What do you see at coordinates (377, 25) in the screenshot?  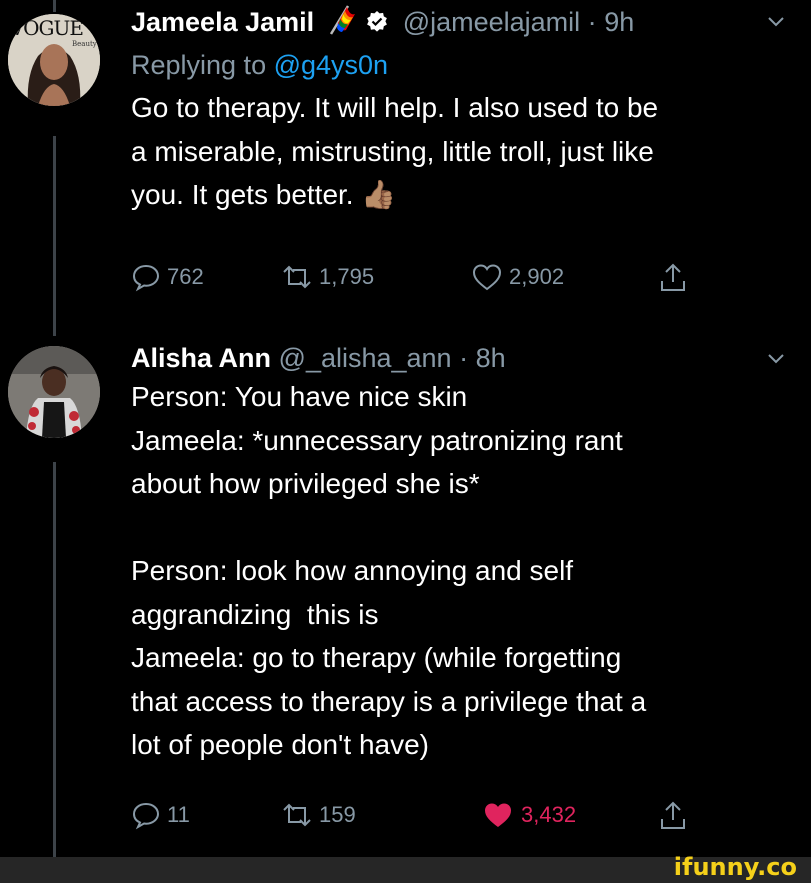 I see `verified-badge-icon` at bounding box center [377, 25].